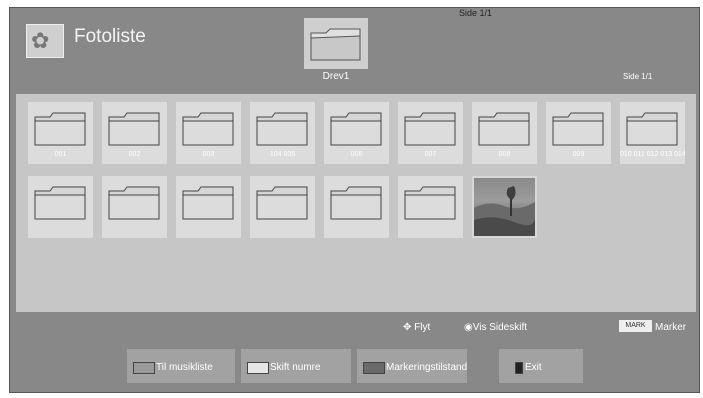 The image size is (703, 398). I want to click on folder-item: 002, so click(134, 133).